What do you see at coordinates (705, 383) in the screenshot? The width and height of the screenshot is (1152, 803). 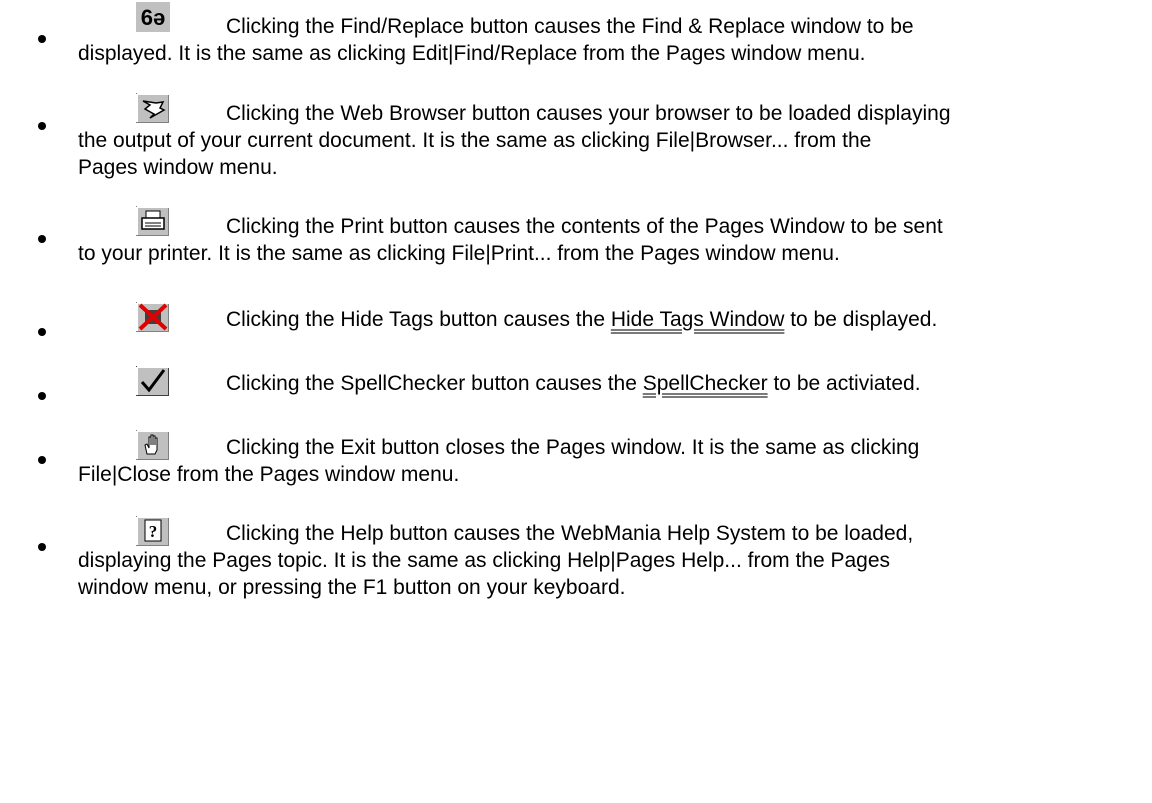 I see `spellchecker-link: SpellChecker` at bounding box center [705, 383].